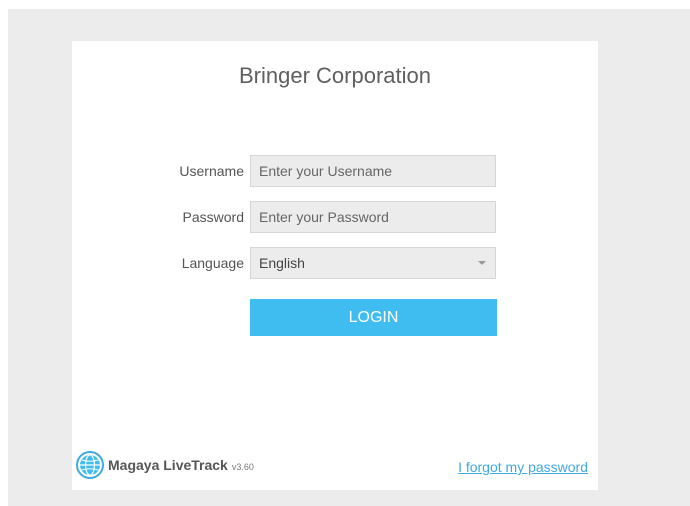 The height and width of the screenshot is (506, 690). What do you see at coordinates (242, 466) in the screenshot?
I see `version-label: v3.60` at bounding box center [242, 466].